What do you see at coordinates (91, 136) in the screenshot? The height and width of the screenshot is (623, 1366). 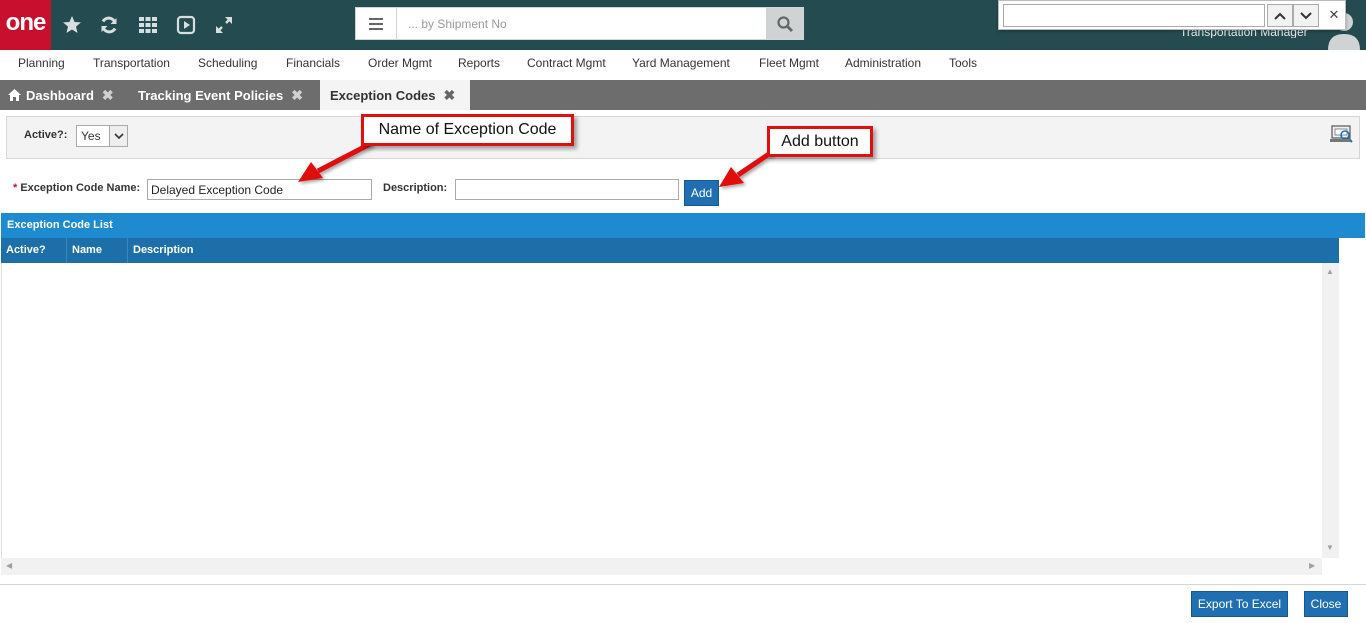 I see `active-filter-value: Yes` at bounding box center [91, 136].